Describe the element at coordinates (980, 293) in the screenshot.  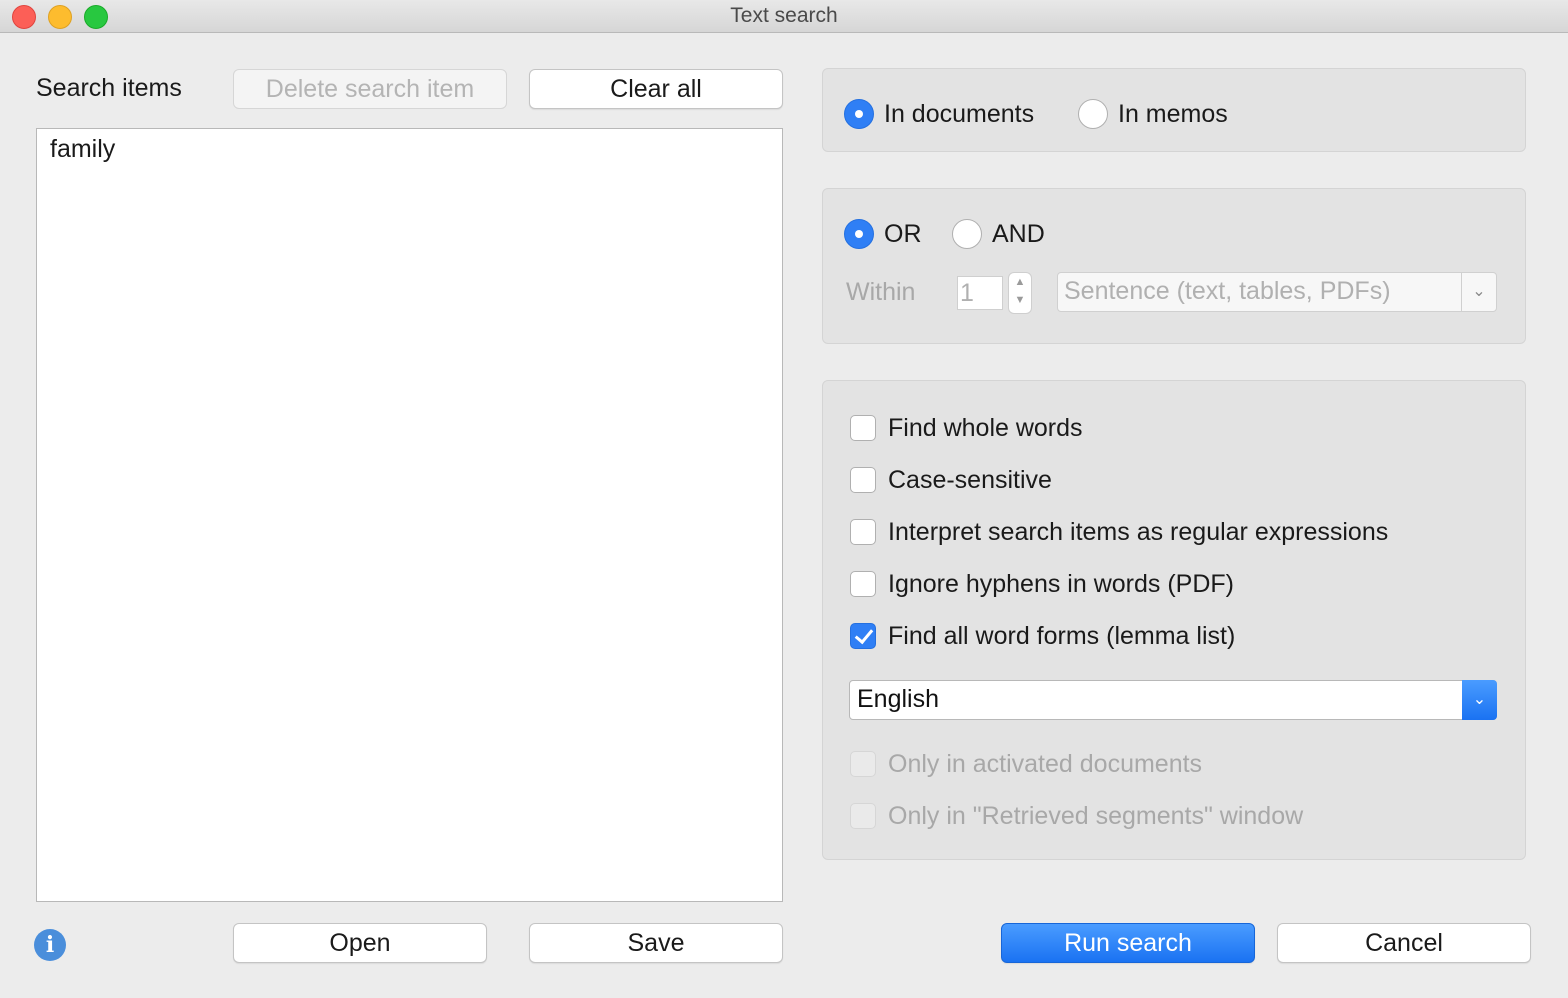
I see `within-count-field: 1` at that location.